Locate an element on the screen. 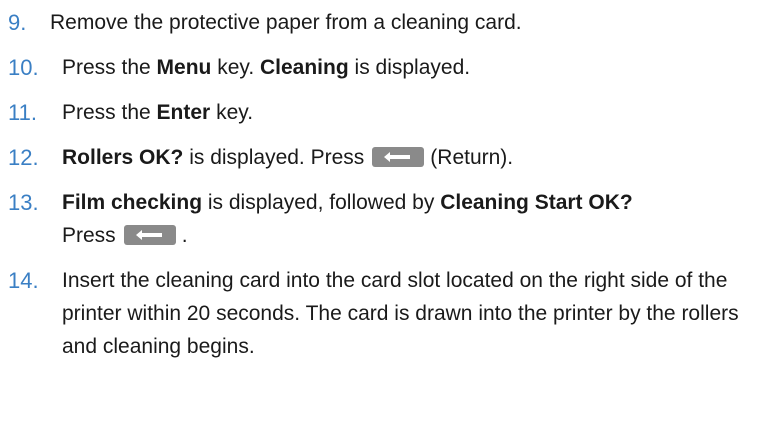 The width and height of the screenshot is (777, 443). step-number: 14. is located at coordinates (23, 280).